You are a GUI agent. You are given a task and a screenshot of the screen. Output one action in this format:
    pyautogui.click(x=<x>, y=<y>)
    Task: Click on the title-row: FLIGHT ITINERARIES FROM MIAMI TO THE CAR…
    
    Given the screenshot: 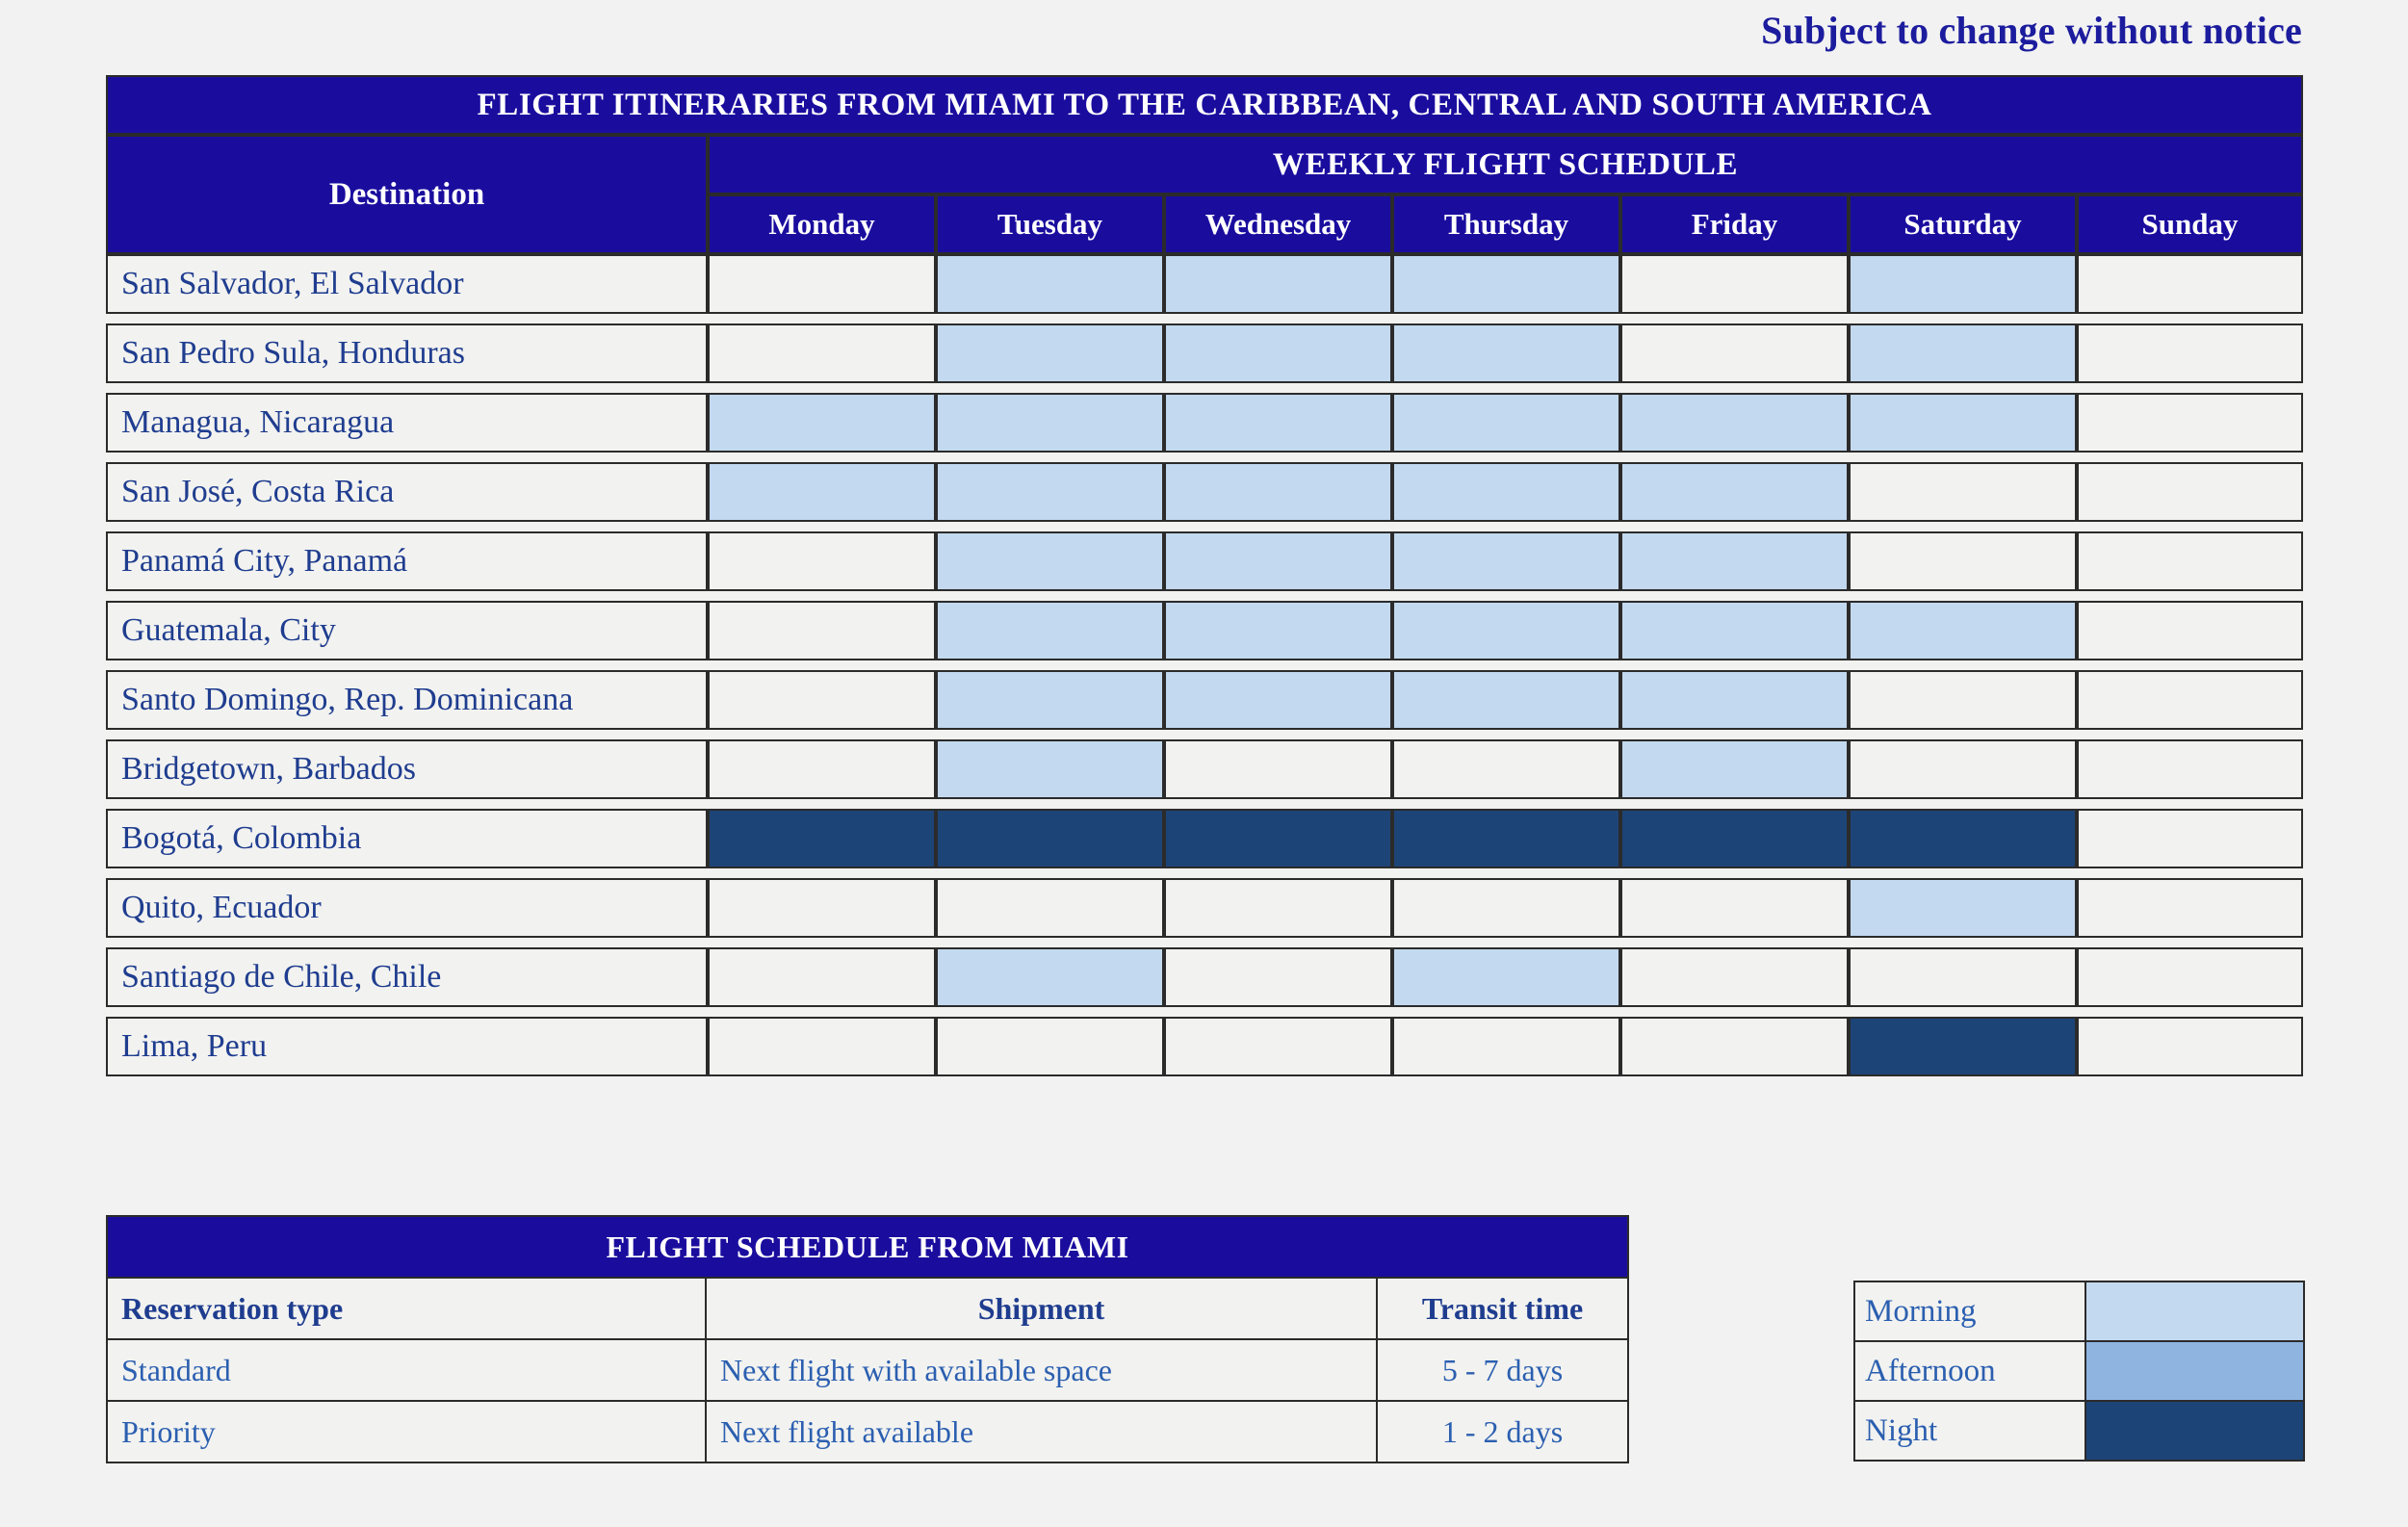 What is the action you would take?
    pyautogui.click(x=1205, y=105)
    